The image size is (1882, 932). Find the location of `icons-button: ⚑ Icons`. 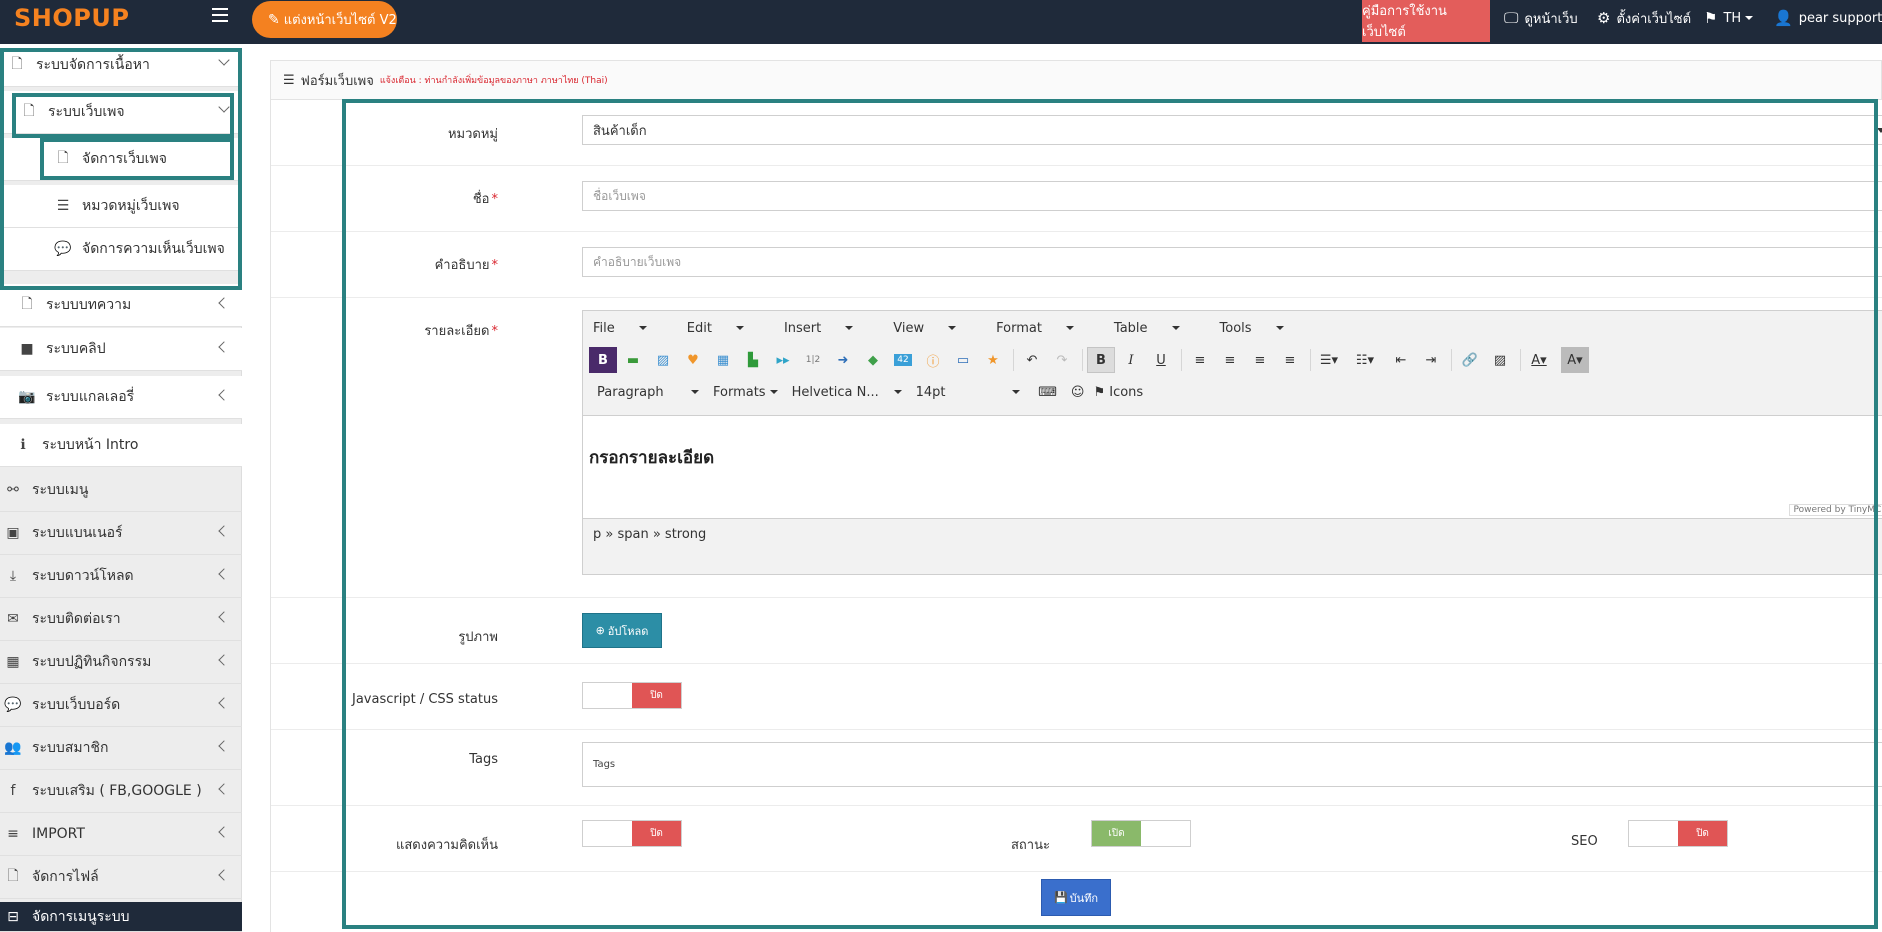

icons-button: ⚑ Icons is located at coordinates (1119, 392).